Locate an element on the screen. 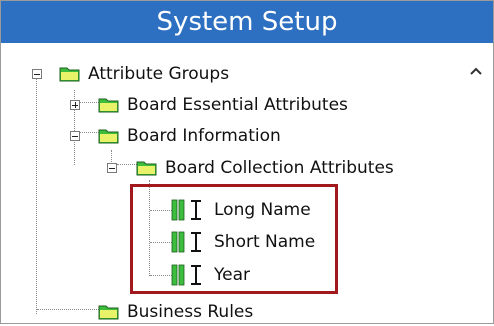 This screenshot has width=494, height=326. tree-node-board-information: Board Information is located at coordinates (189, 136).